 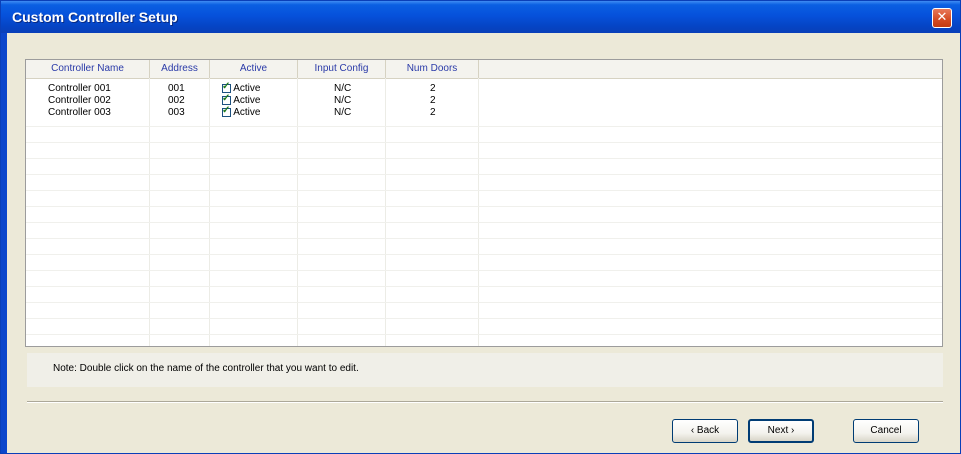 I want to click on controller-name-cell: Controller 002, so click(x=79, y=101).